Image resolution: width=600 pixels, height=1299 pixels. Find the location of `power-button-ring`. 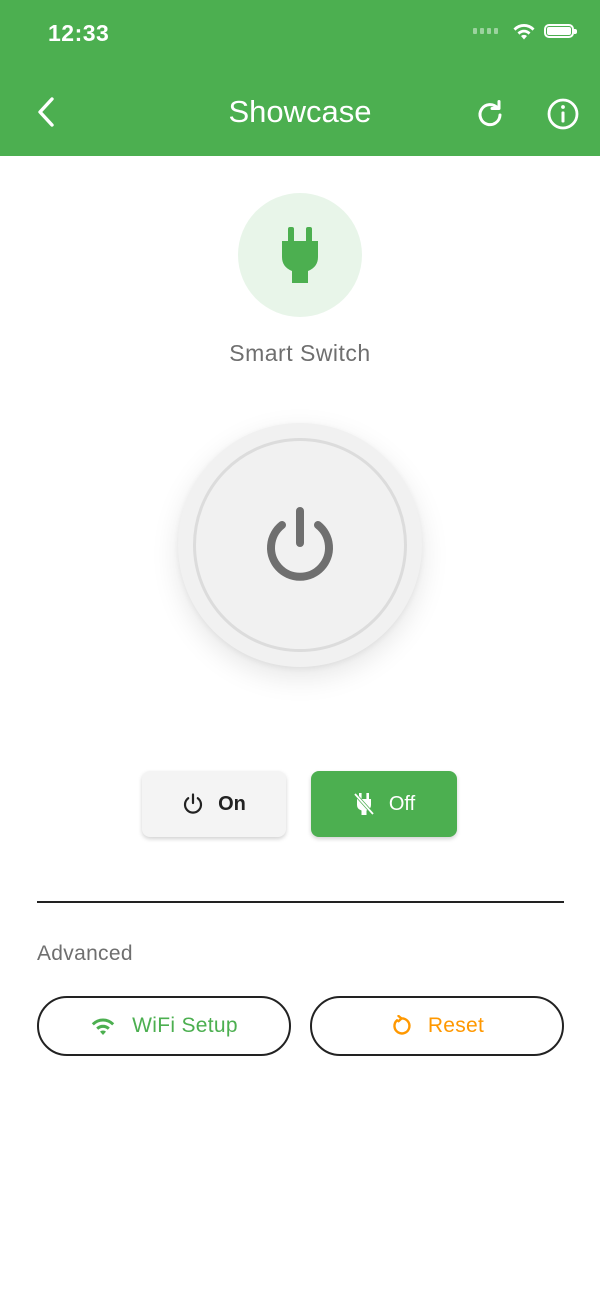

power-button-ring is located at coordinates (300, 545).